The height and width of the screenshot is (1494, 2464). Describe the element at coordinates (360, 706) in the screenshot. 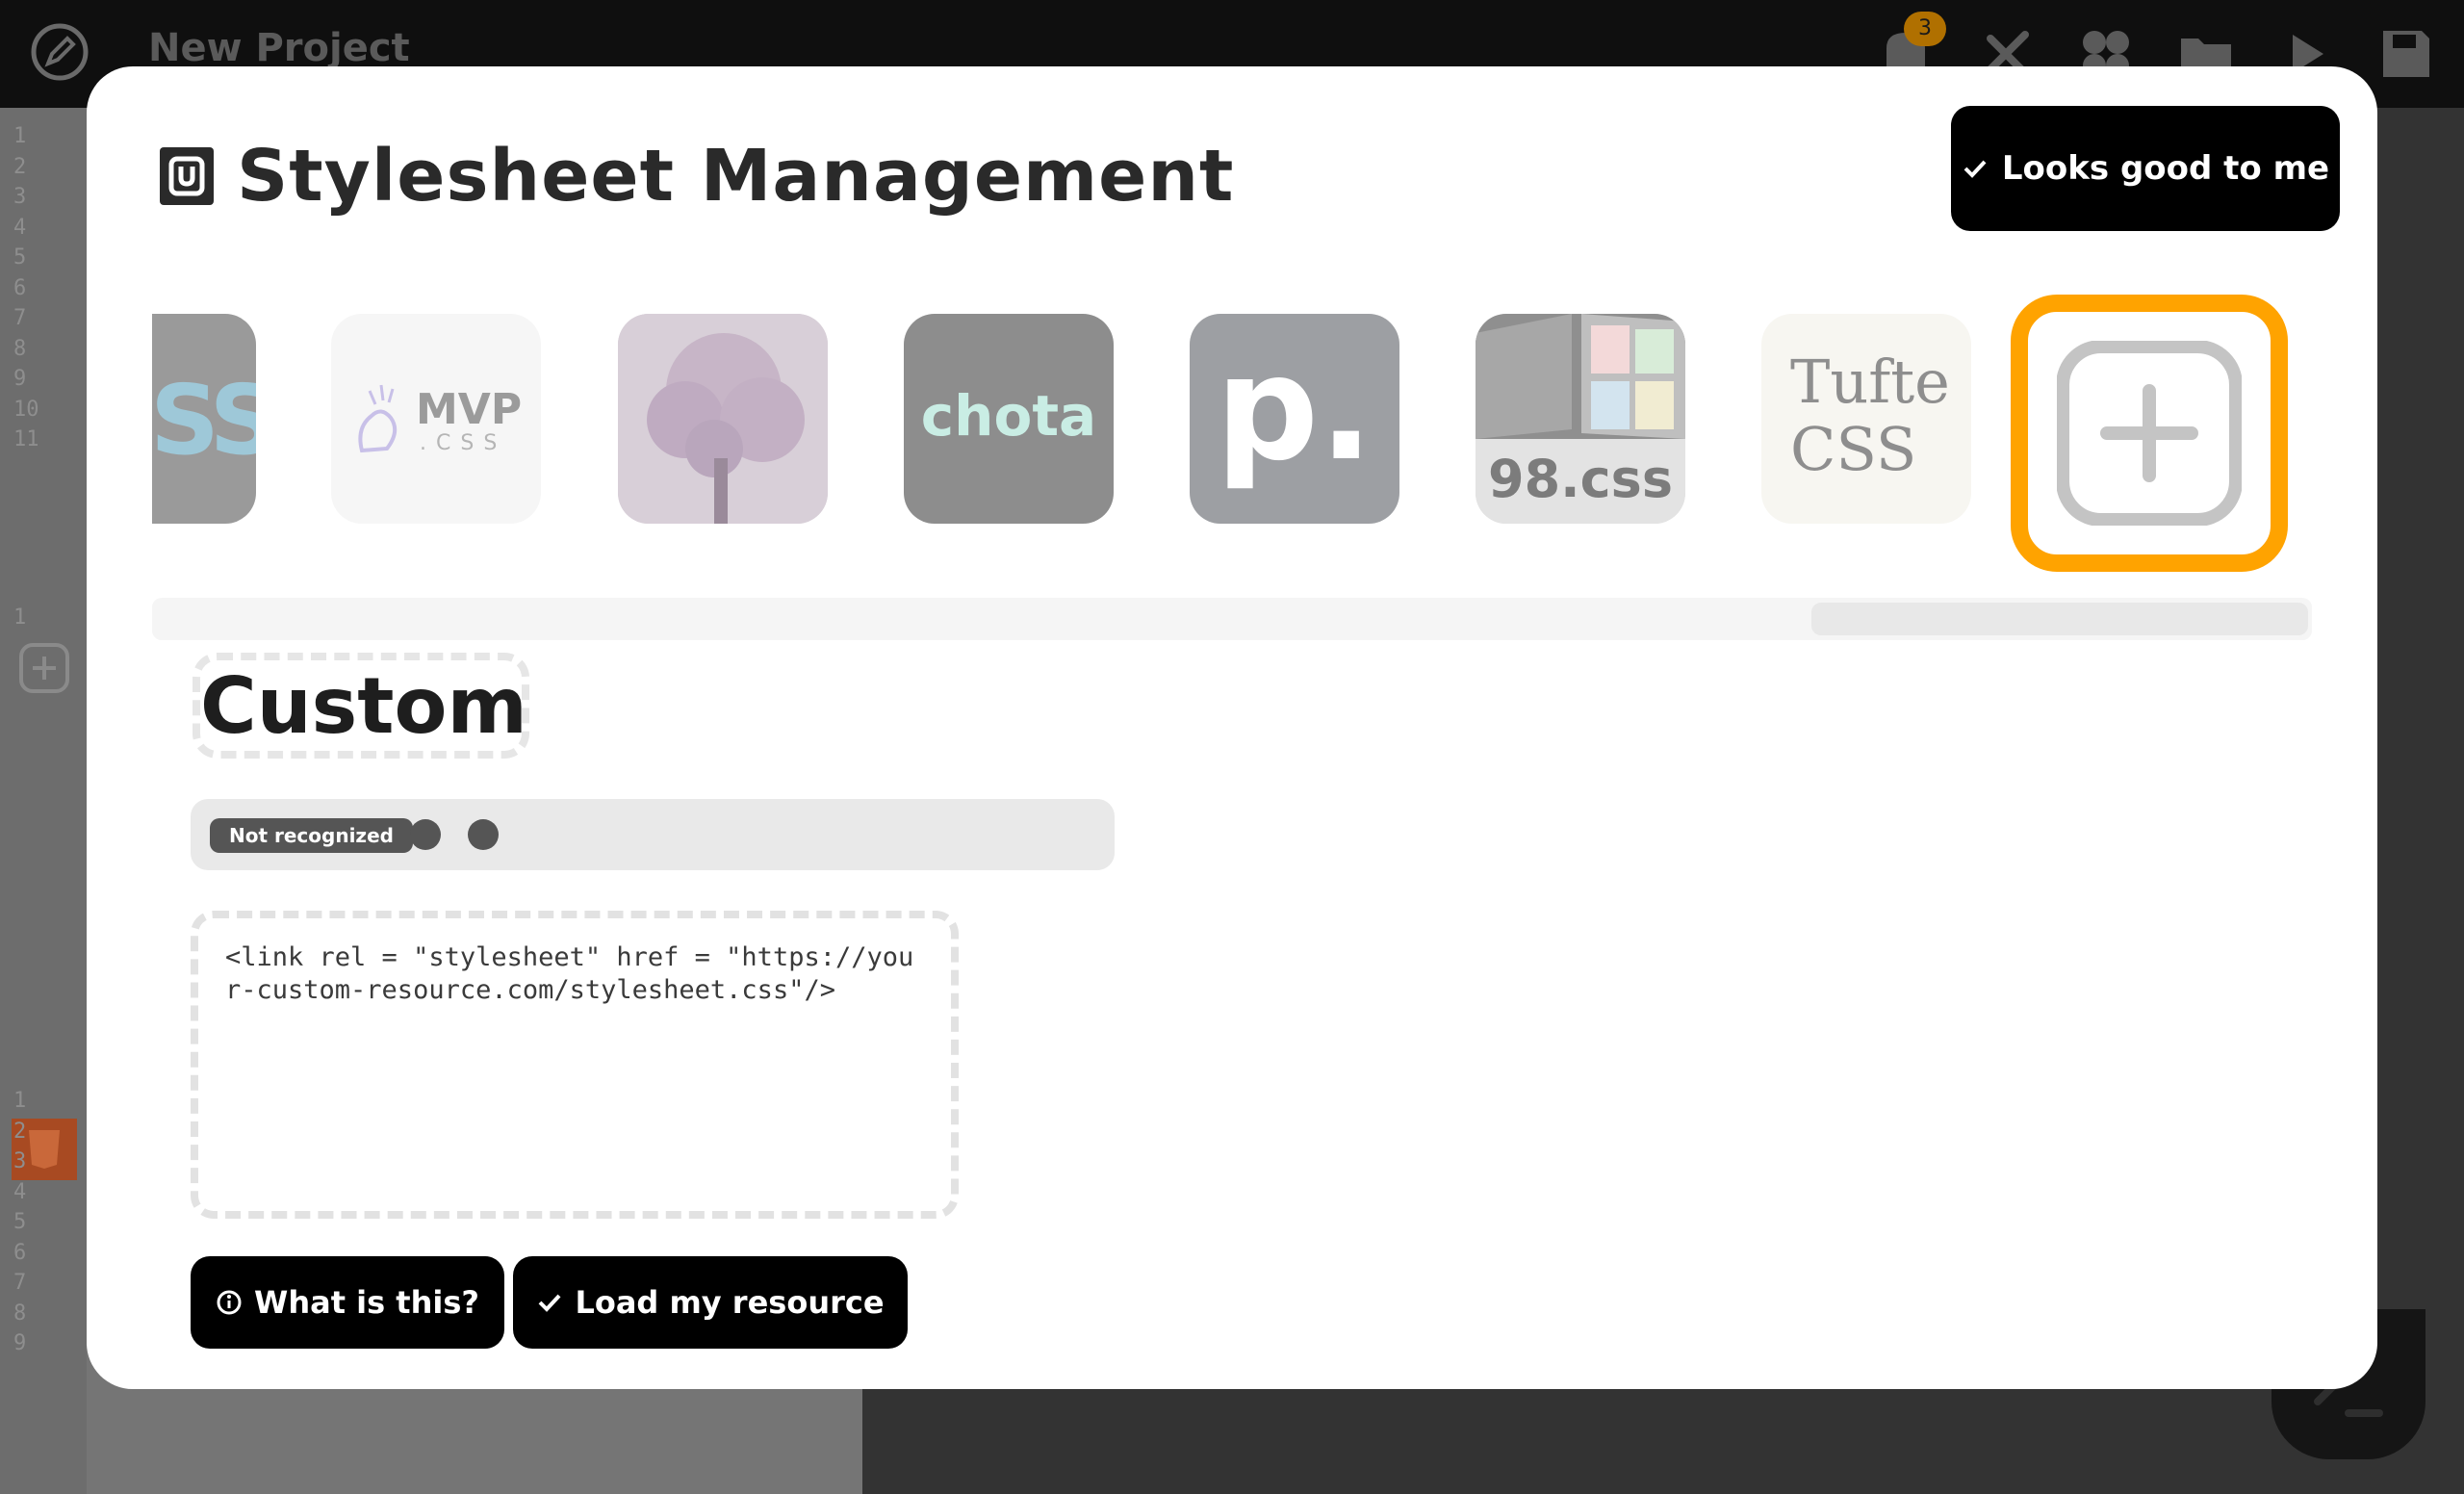

I see `custom-heading: Custom` at that location.